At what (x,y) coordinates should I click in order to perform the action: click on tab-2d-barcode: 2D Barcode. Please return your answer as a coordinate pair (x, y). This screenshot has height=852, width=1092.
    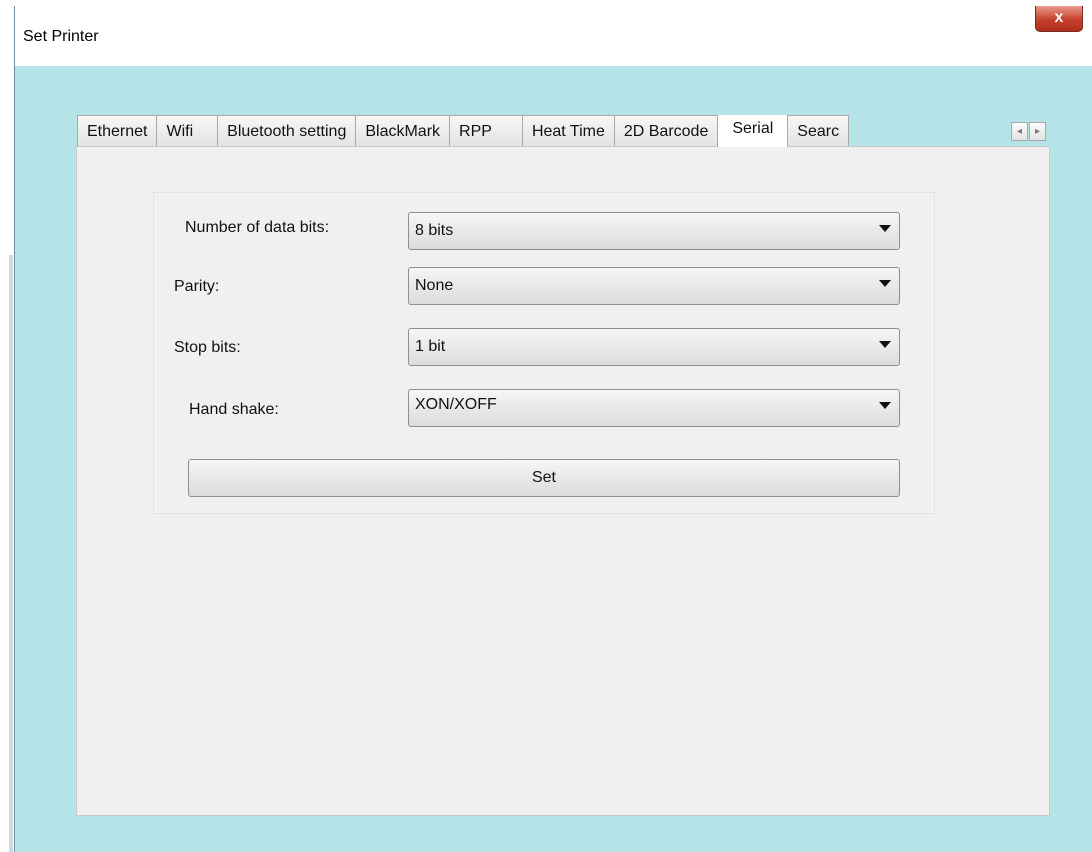
    Looking at the image, I should click on (666, 131).